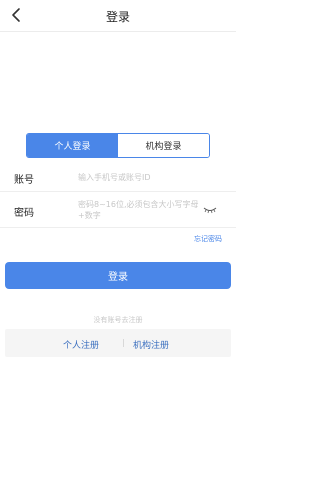 This screenshot has width=320, height=480. Describe the element at coordinates (208, 239) in the screenshot. I see `forgot-password-link: 忘记密码` at that location.